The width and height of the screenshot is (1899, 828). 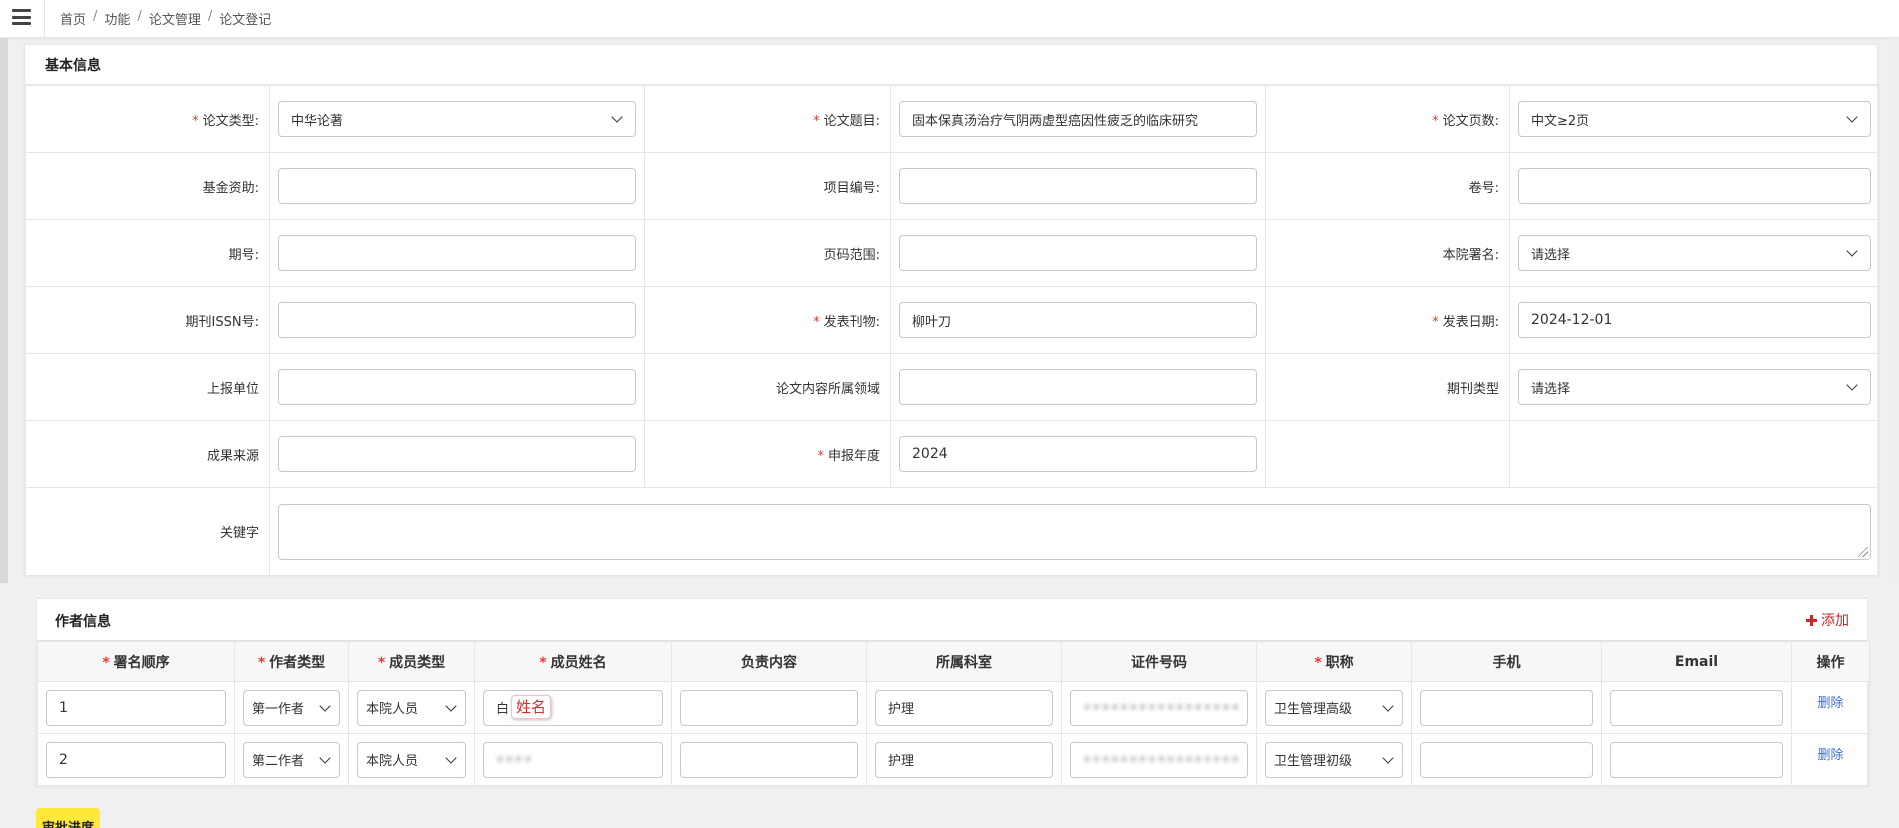 What do you see at coordinates (457, 119) in the screenshot?
I see `paper-type-select: 中华论著` at bounding box center [457, 119].